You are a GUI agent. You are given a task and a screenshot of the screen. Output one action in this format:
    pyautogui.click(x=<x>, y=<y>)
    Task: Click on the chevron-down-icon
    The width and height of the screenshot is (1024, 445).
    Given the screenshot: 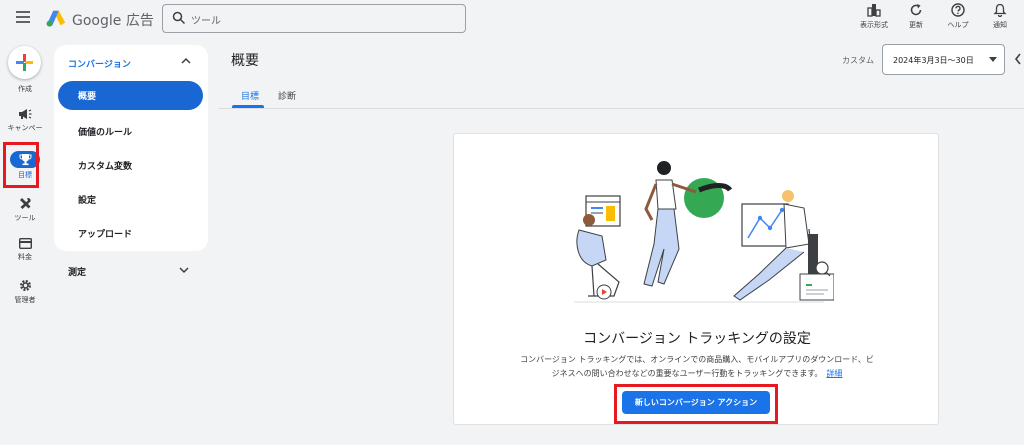 What is the action you would take?
    pyautogui.click(x=184, y=270)
    